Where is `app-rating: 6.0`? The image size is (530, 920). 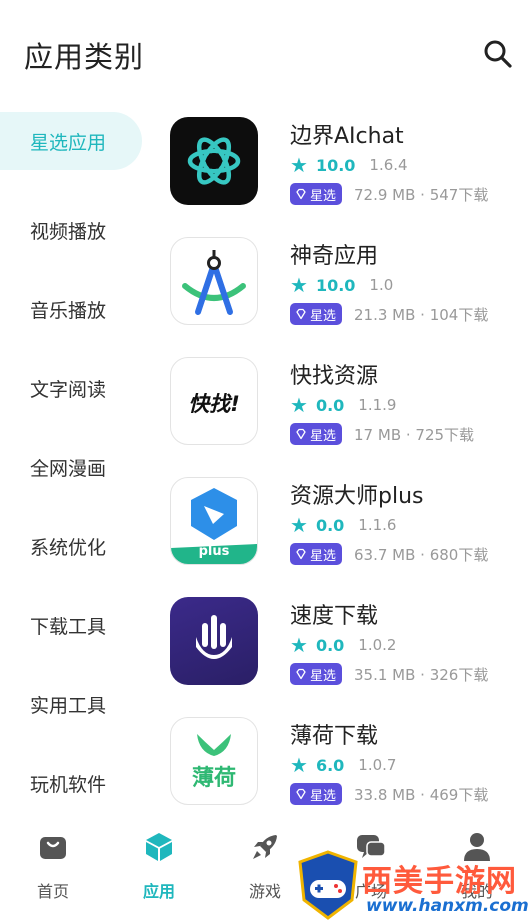
app-rating: 6.0 is located at coordinates (330, 765).